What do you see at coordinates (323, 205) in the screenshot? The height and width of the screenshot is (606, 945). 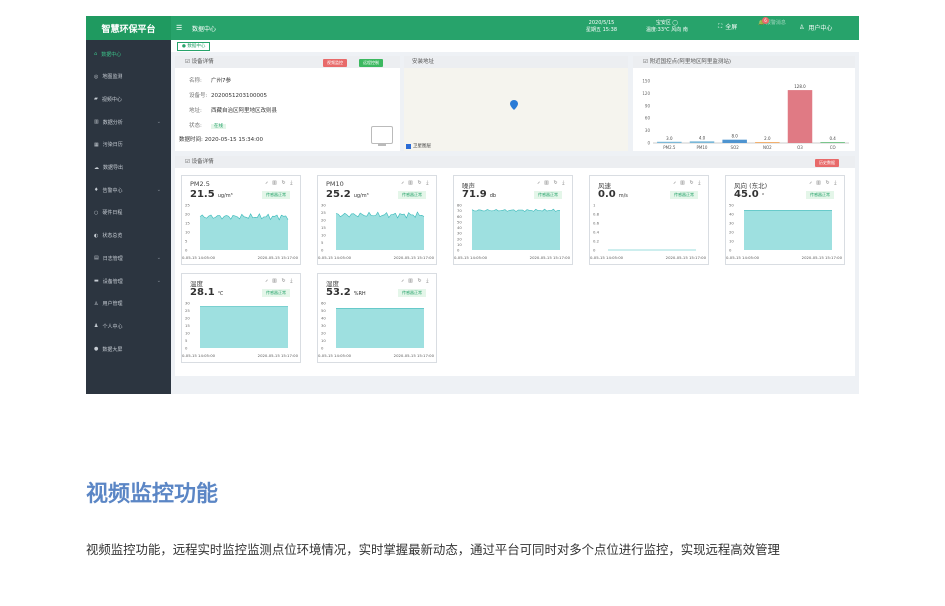 I see `y-tick-label: 30` at bounding box center [323, 205].